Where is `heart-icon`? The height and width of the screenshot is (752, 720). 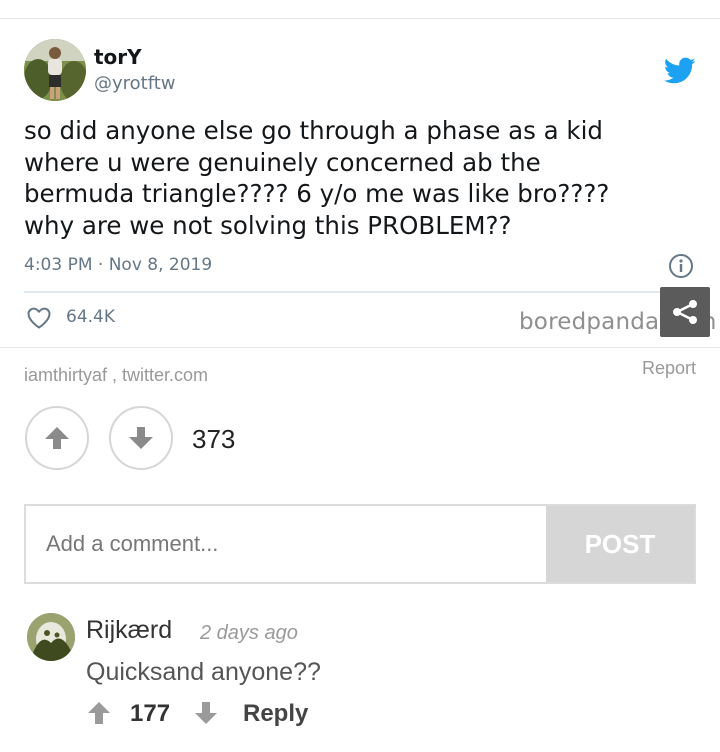
heart-icon is located at coordinates (39, 318).